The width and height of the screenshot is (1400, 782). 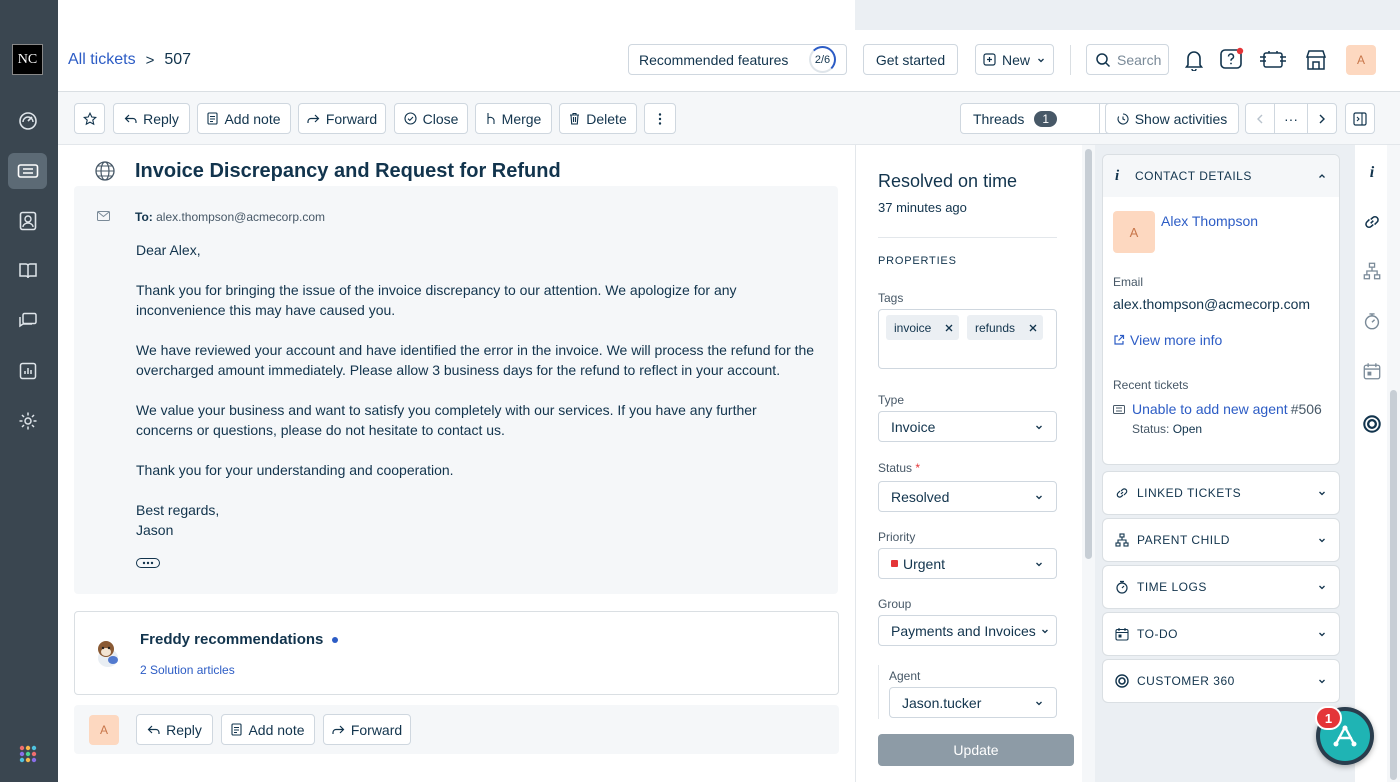 I want to click on chevron-left-icon, so click(x=1260, y=118).